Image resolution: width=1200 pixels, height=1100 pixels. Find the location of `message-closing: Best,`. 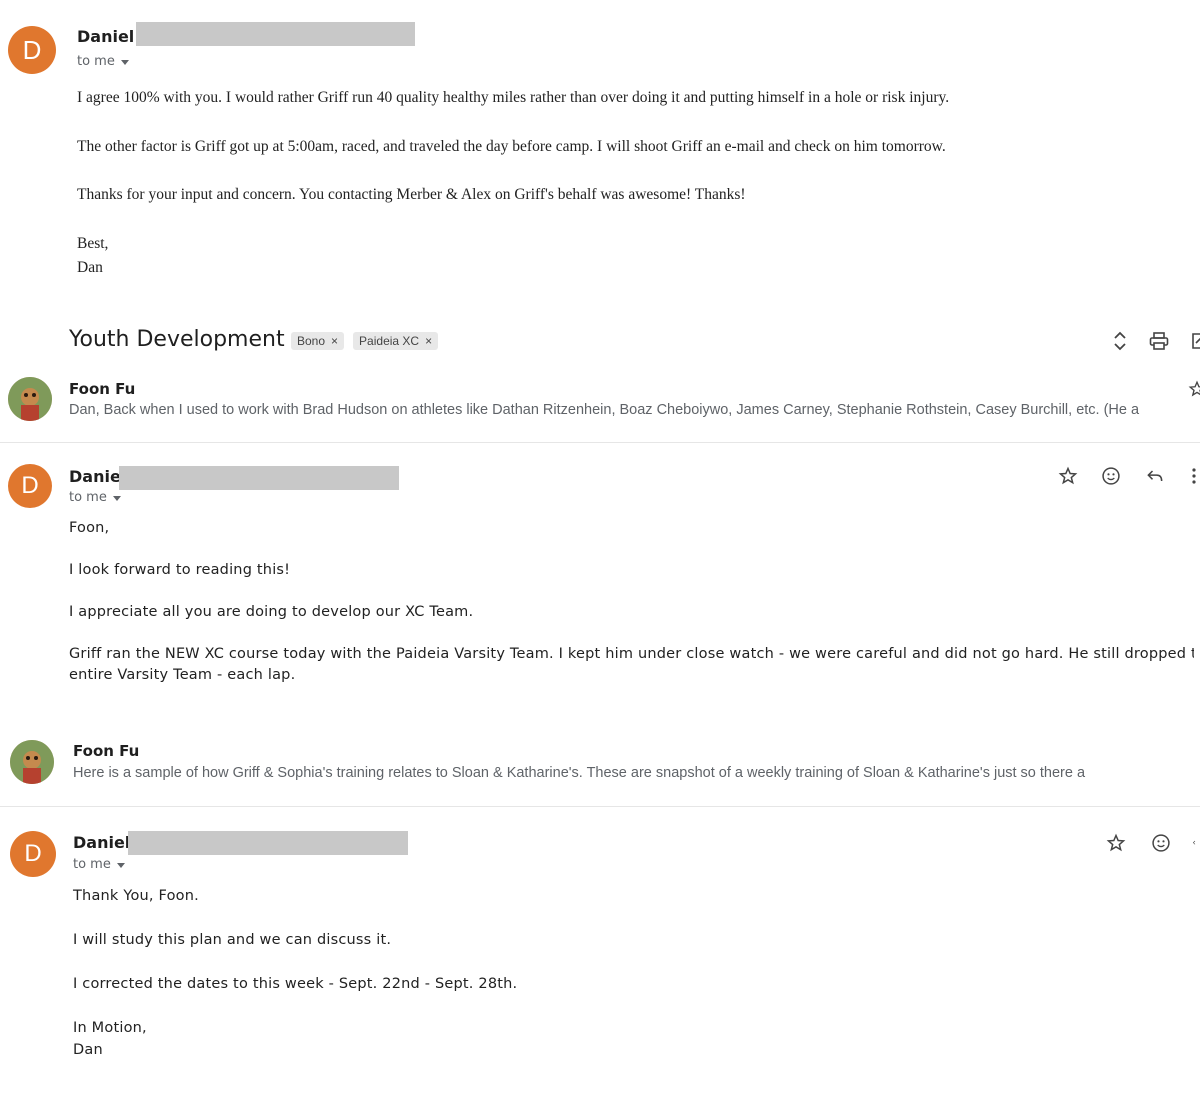

message-closing: Best, is located at coordinates (93, 243).